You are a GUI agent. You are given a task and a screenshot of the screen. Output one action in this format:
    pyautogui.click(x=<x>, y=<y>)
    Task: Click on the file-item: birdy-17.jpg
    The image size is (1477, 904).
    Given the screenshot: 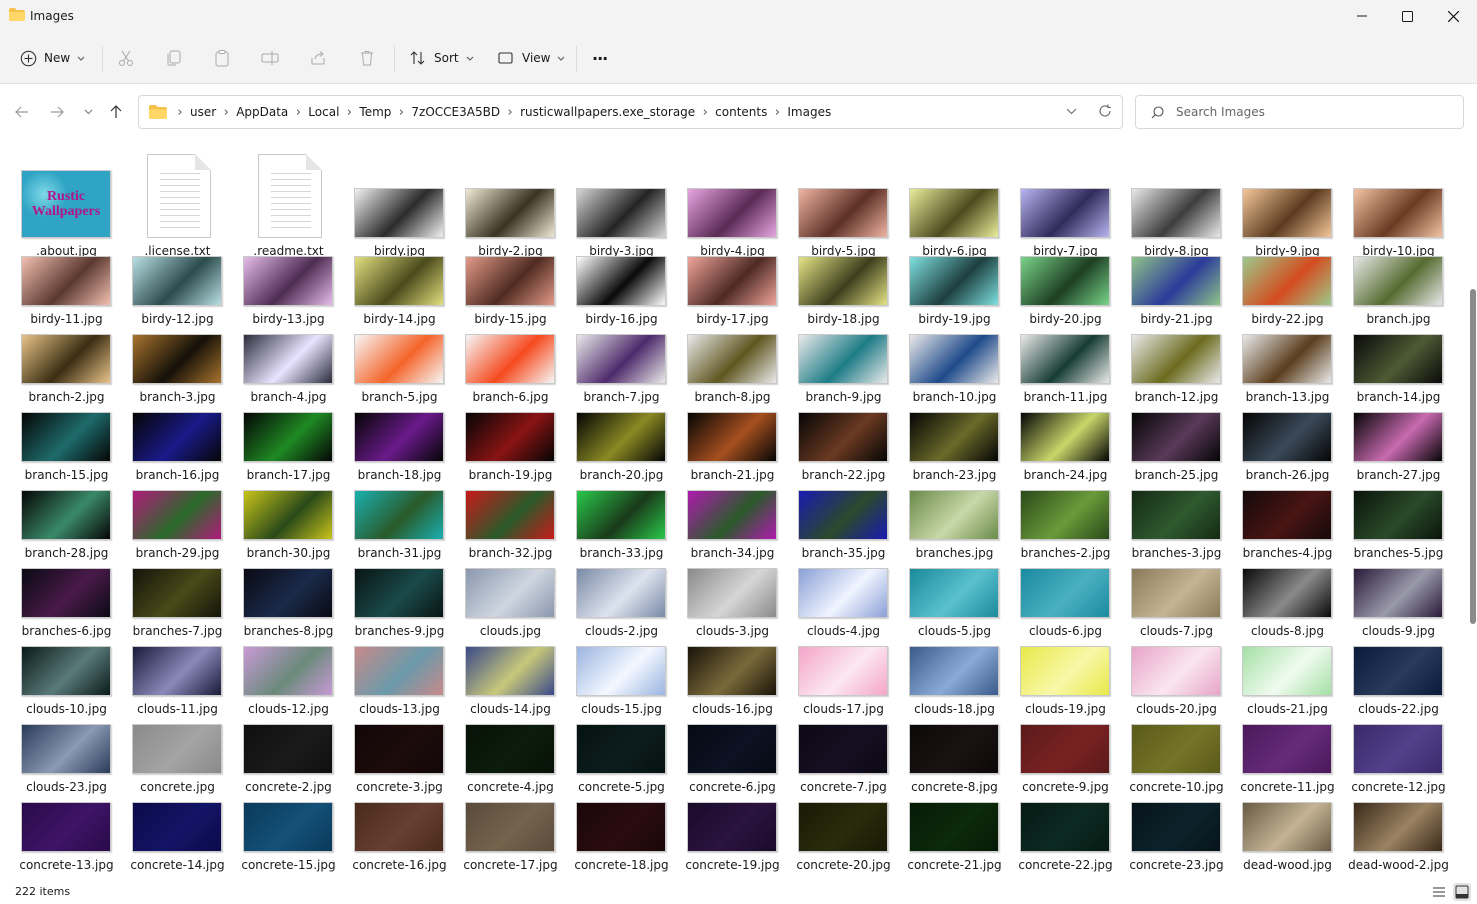 What is the action you would take?
    pyautogui.click(x=732, y=295)
    